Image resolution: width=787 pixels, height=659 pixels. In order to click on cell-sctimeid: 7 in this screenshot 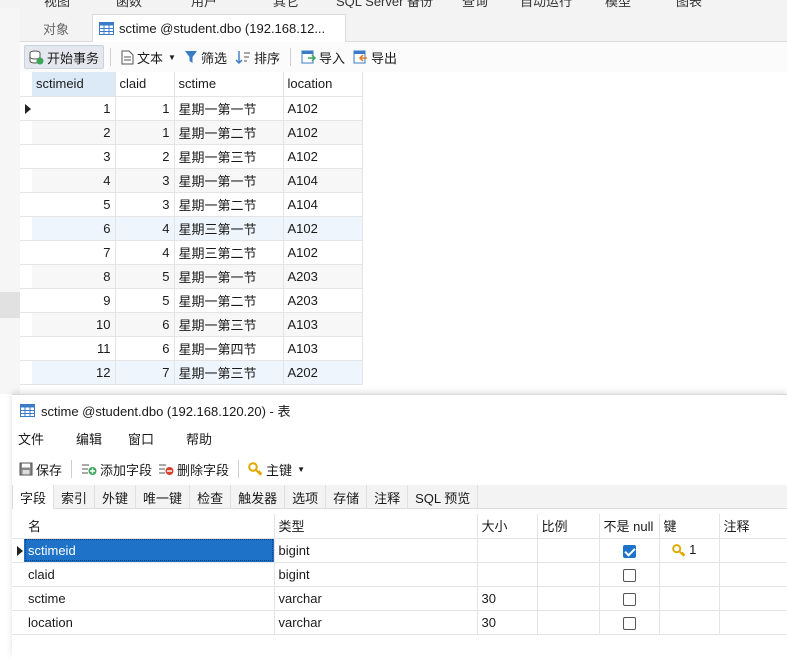, I will do `click(74, 252)`.